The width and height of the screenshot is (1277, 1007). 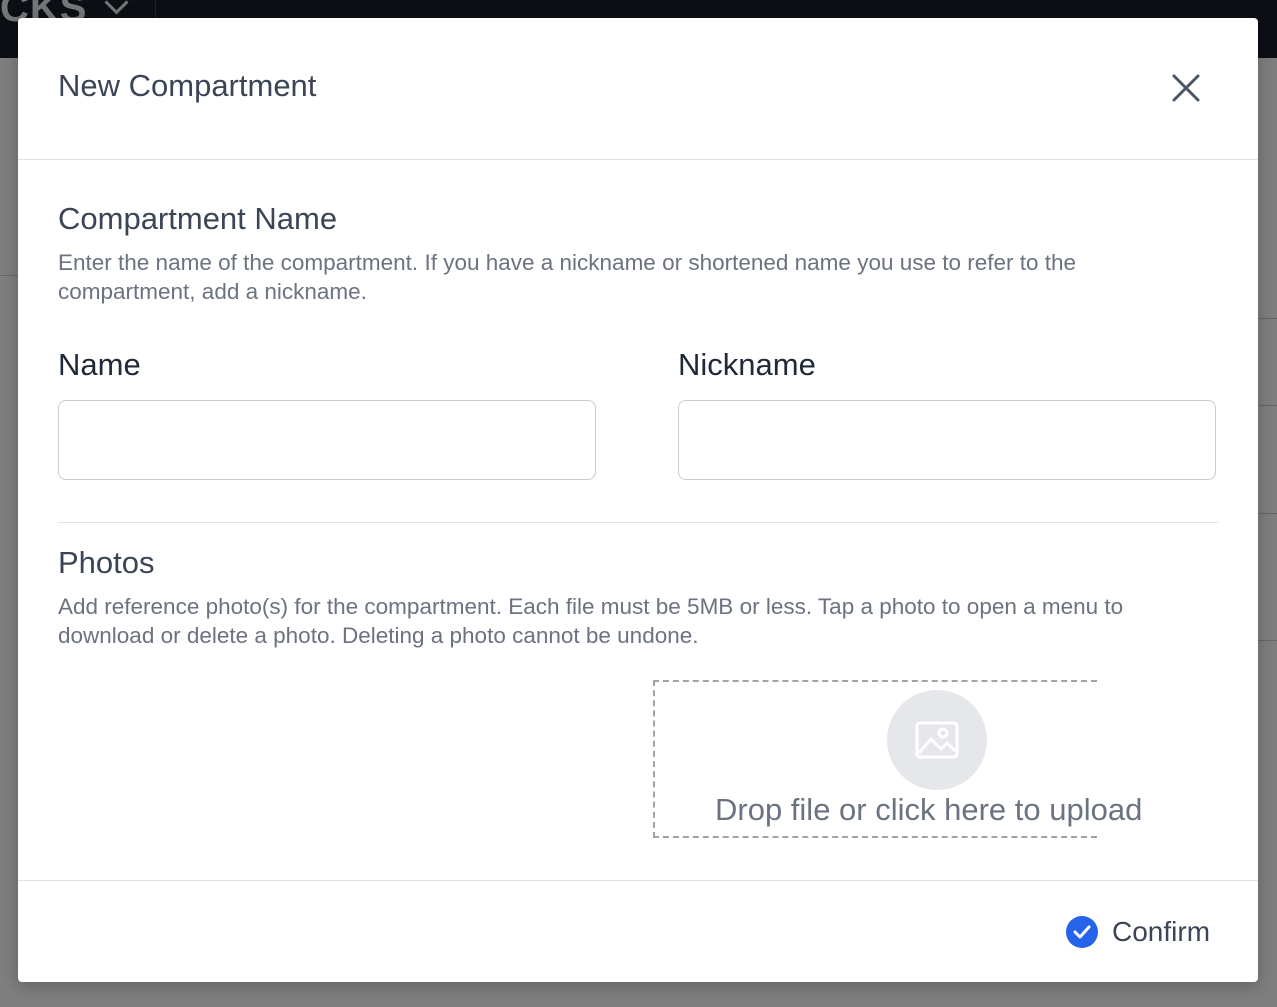 I want to click on photo-upload-dropzone: Drop file or click here to upload, so click(x=897, y=759).